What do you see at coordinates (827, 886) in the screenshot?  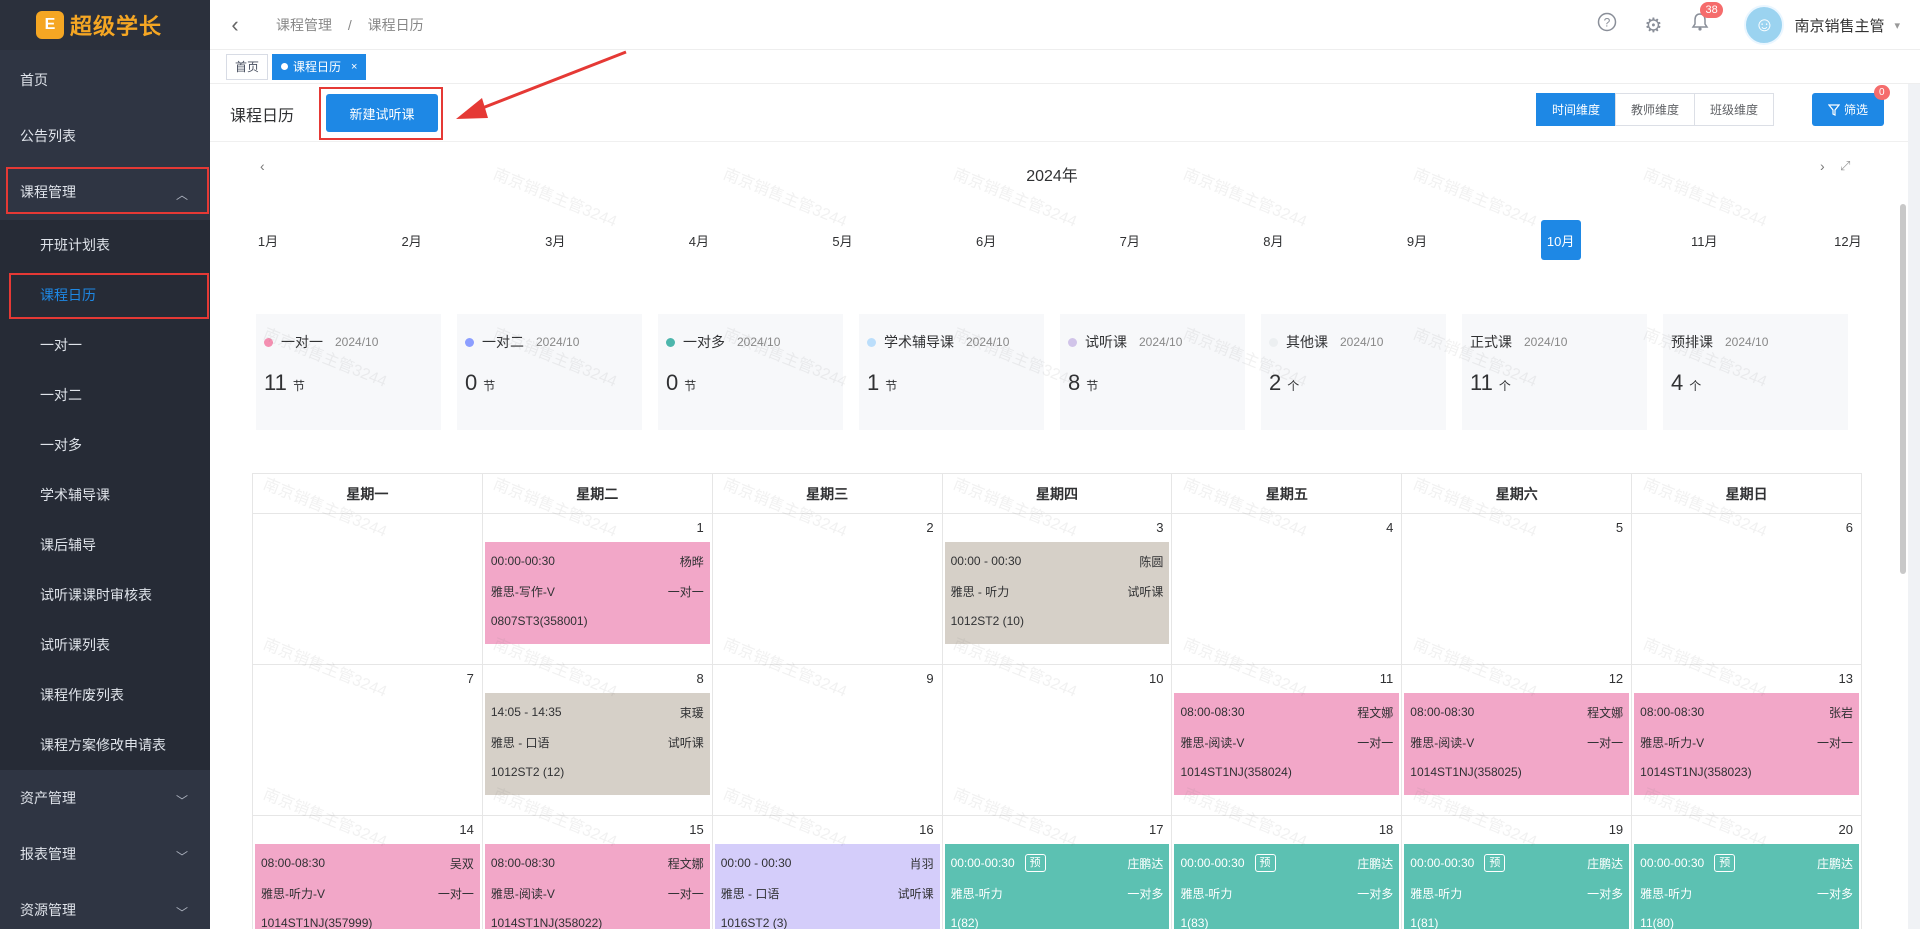 I see `course-event: 00:00 - 00:30 肖羽 雅思 - 口语 试听课 1016ST2 (3)` at bounding box center [827, 886].